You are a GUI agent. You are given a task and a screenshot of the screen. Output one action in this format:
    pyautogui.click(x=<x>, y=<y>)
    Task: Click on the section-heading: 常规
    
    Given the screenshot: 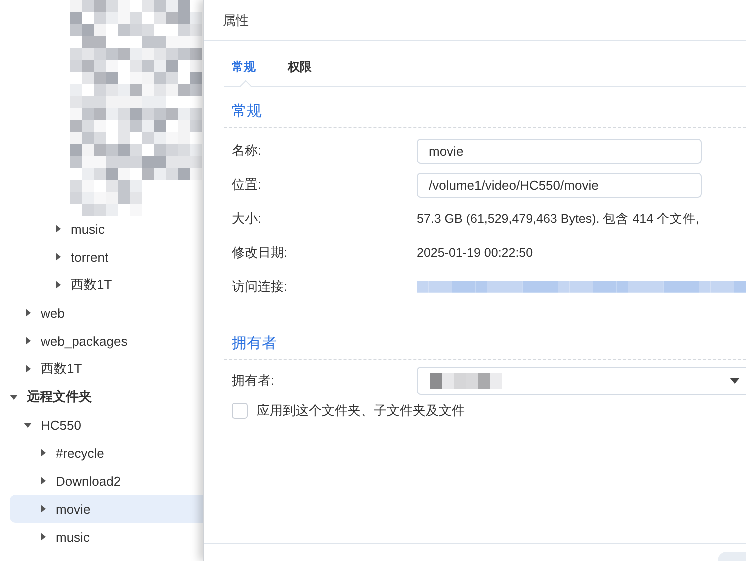 What is the action you would take?
    pyautogui.click(x=247, y=111)
    